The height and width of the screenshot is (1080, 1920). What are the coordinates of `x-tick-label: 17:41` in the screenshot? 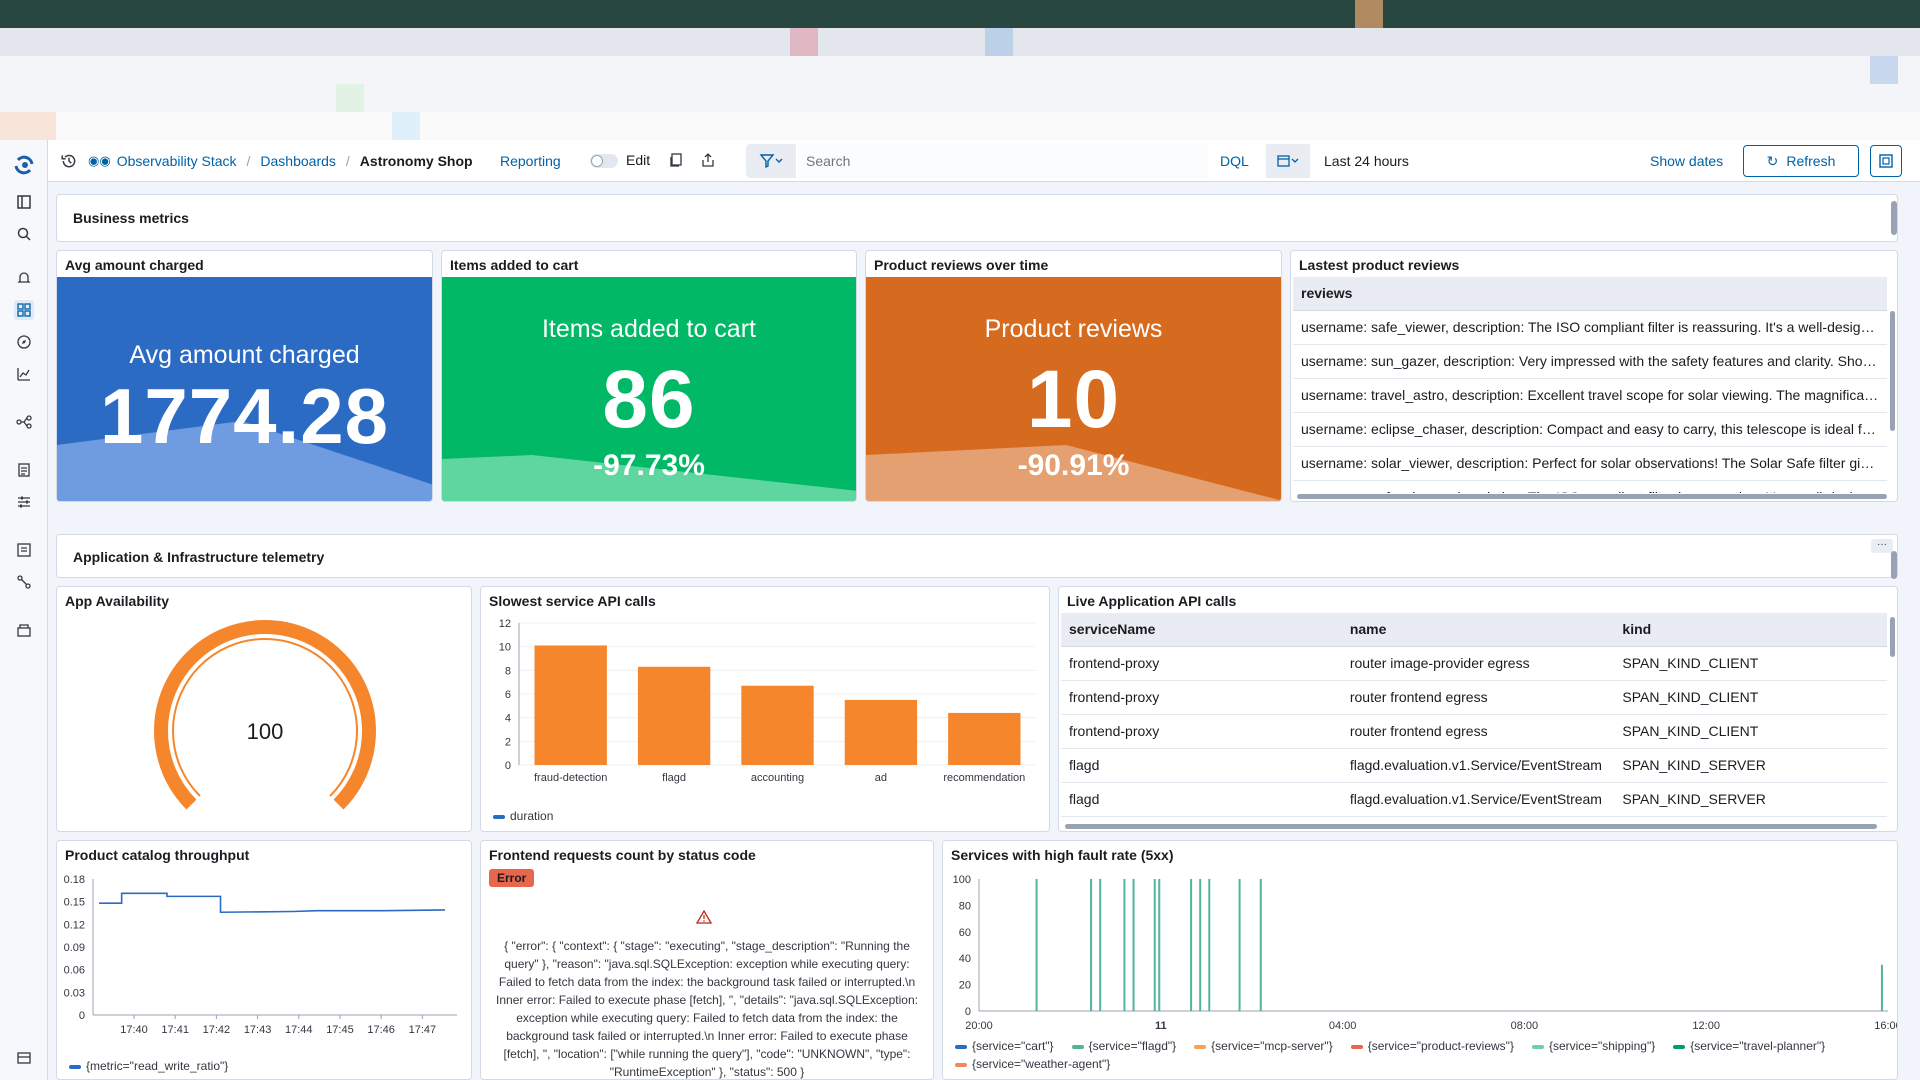 It's located at (175, 1030).